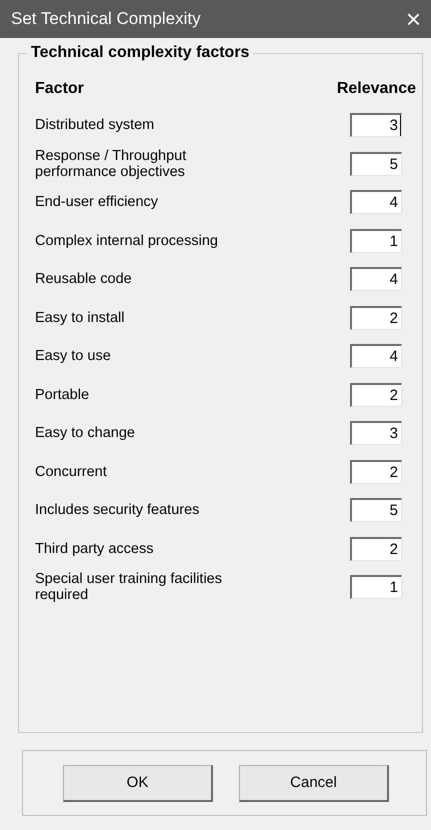 This screenshot has height=830, width=431. I want to click on dialog-button: Cancel, so click(314, 783).